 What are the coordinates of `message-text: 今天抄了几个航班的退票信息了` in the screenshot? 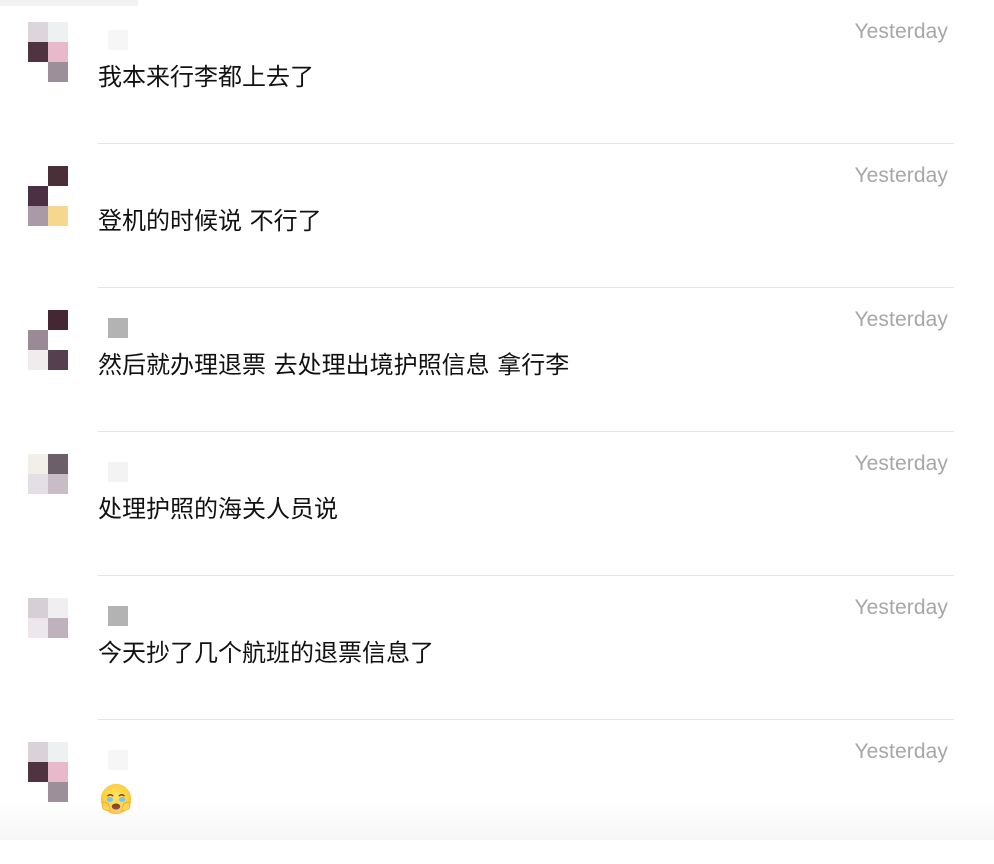 It's located at (266, 653).